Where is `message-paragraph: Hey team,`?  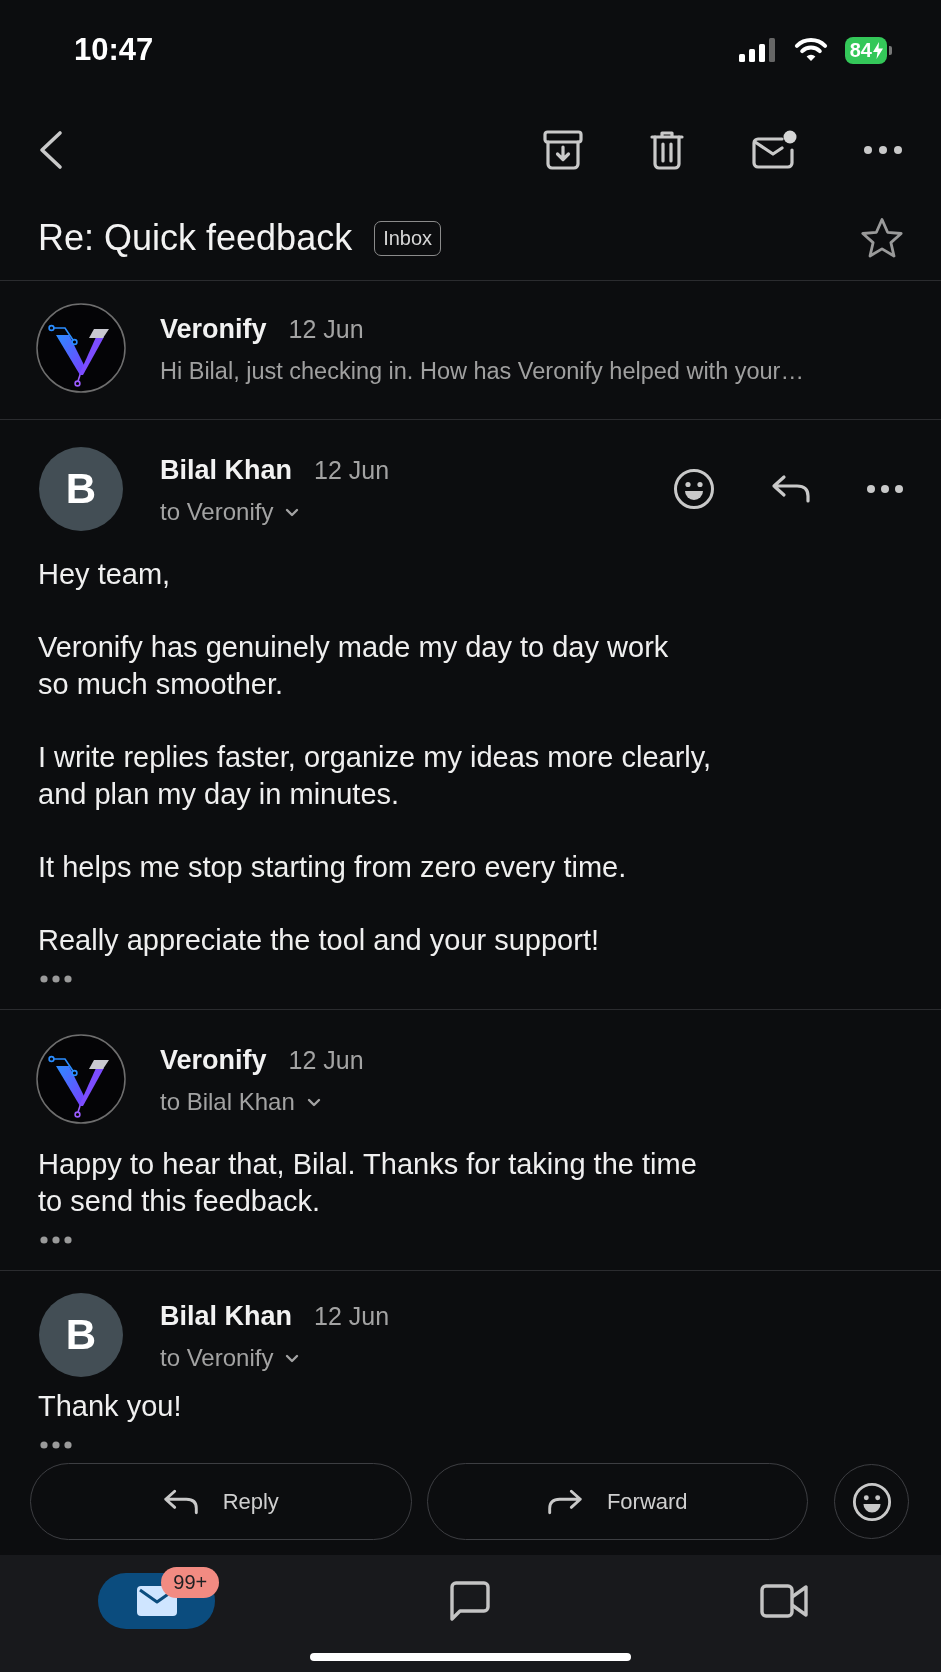
message-paragraph: Hey team, is located at coordinates (105, 574).